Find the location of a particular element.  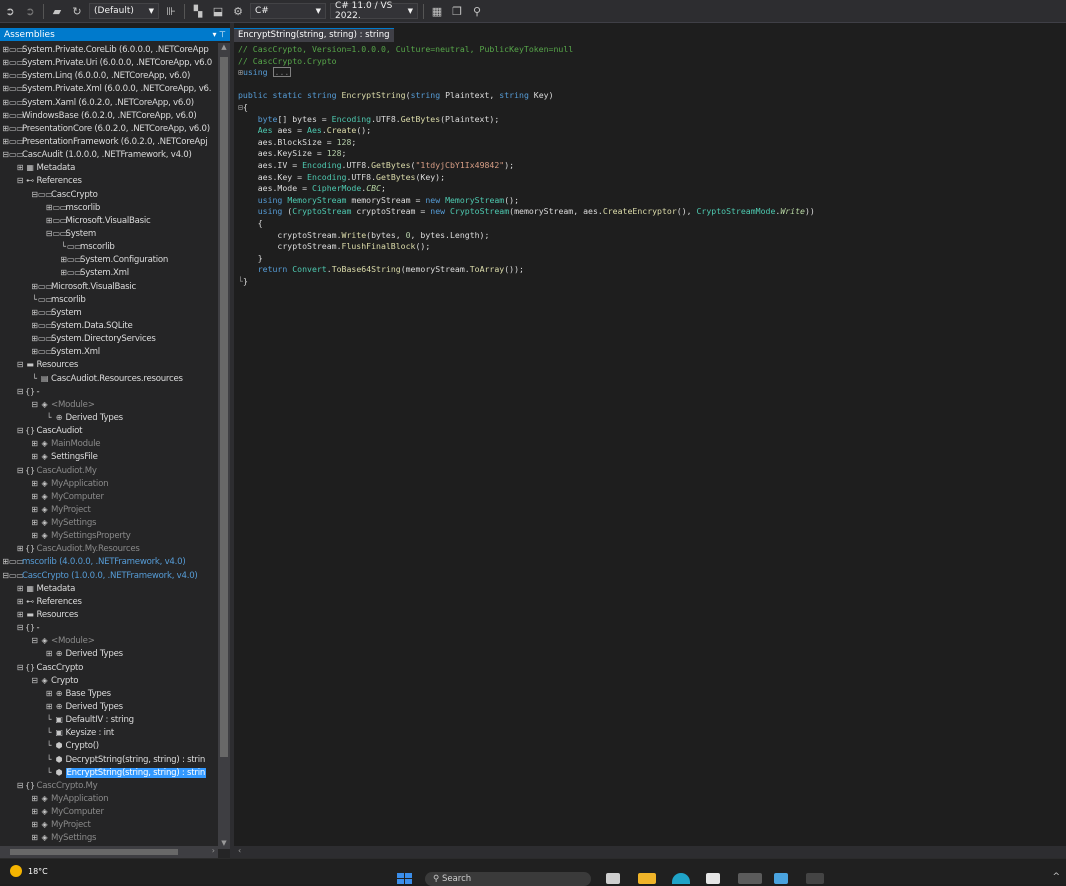

tree-node: ⊞{} CascAudiot.My.Resources is located at coordinates (109, 548).